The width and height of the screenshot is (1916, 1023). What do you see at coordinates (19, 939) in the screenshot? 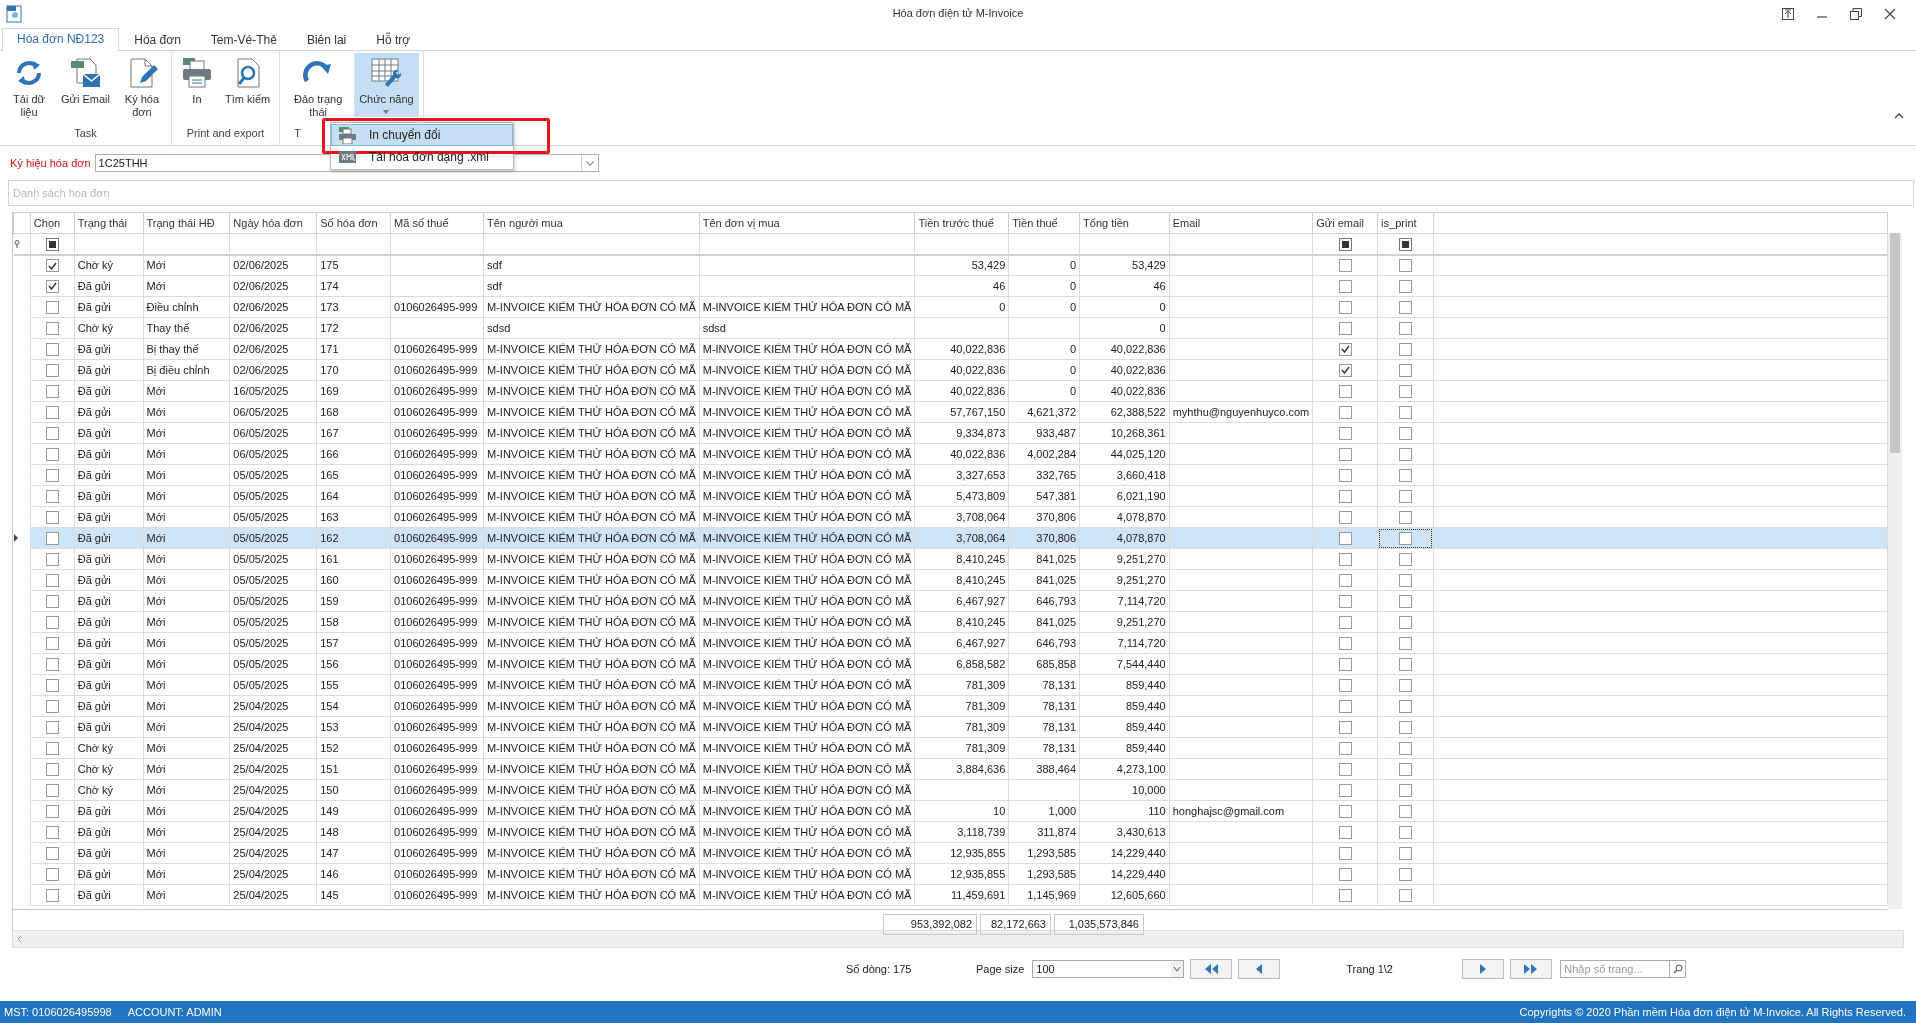
I see `scroll-left-icon` at bounding box center [19, 939].